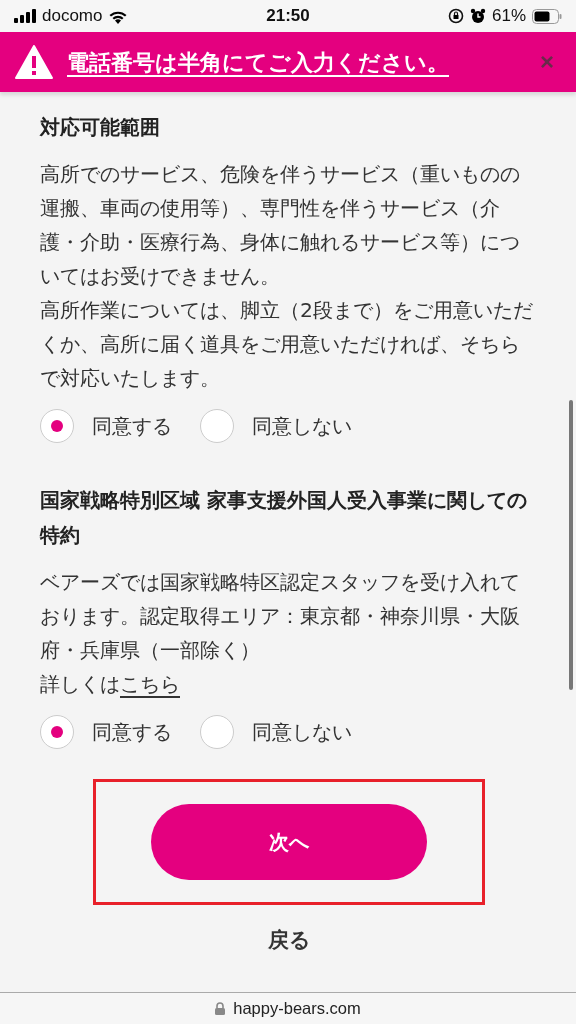 The width and height of the screenshot is (576, 1024). Describe the element at coordinates (284, 518) in the screenshot. I see `section-title: 国家戦略特別区域 家事支援外国人受入事業に関しての特約` at that location.